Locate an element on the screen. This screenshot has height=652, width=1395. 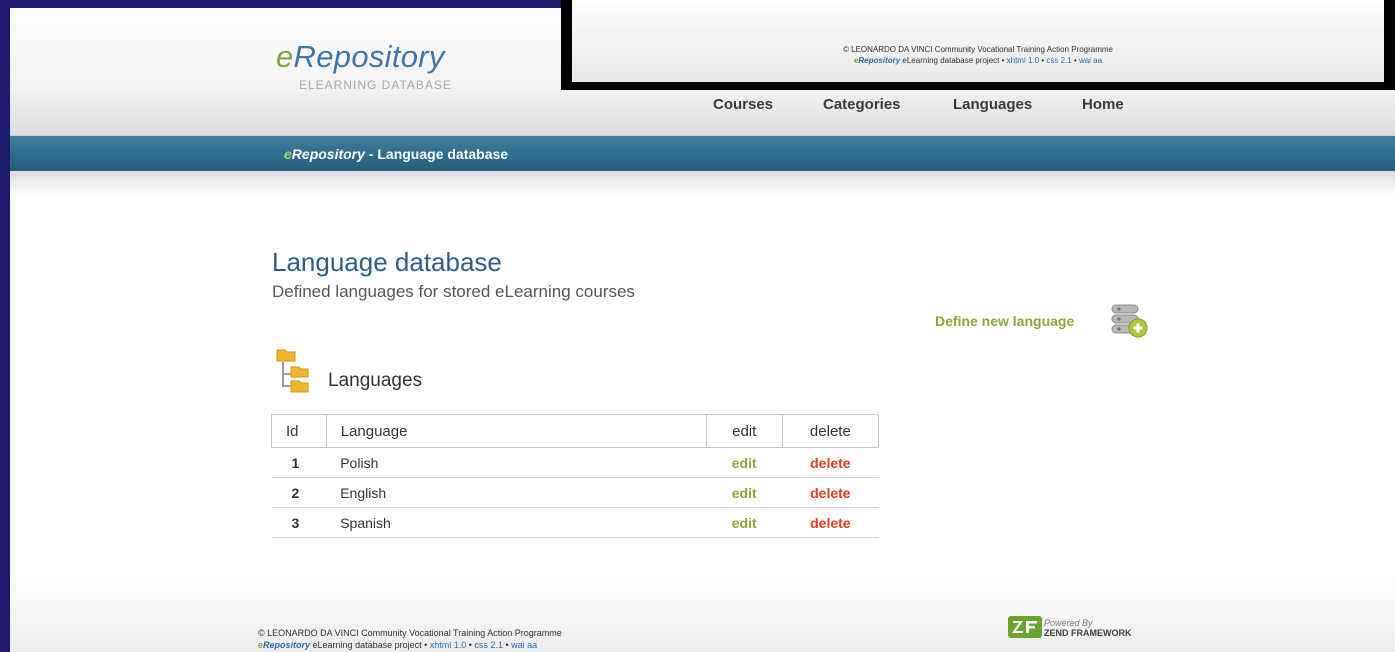
bar-title: eRepository - Language database is located at coordinates (396, 154).